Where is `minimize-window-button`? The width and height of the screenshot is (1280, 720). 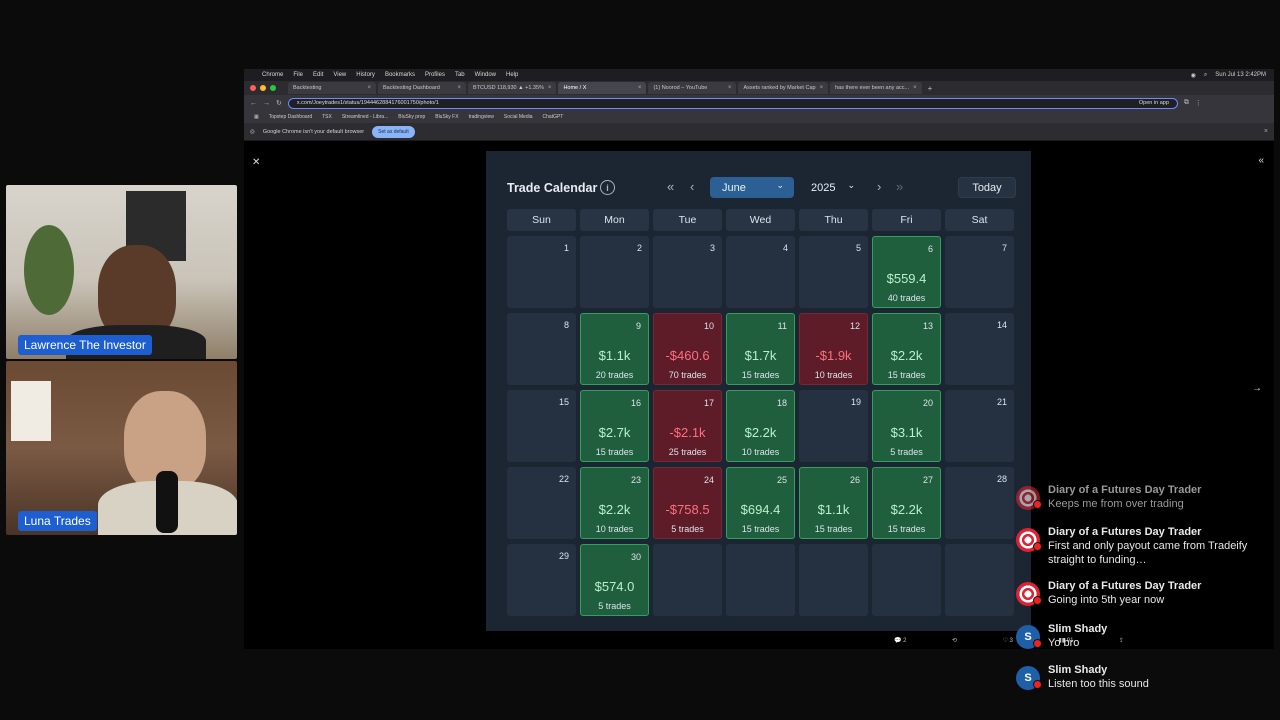 minimize-window-button is located at coordinates (263, 88).